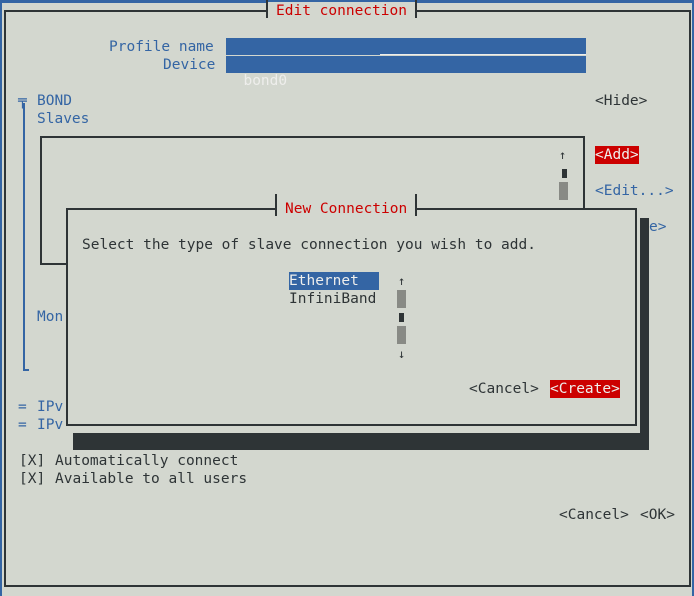 The image size is (694, 596). What do you see at coordinates (334, 281) in the screenshot?
I see `connection-type-option-ethernet: Ethernet` at bounding box center [334, 281].